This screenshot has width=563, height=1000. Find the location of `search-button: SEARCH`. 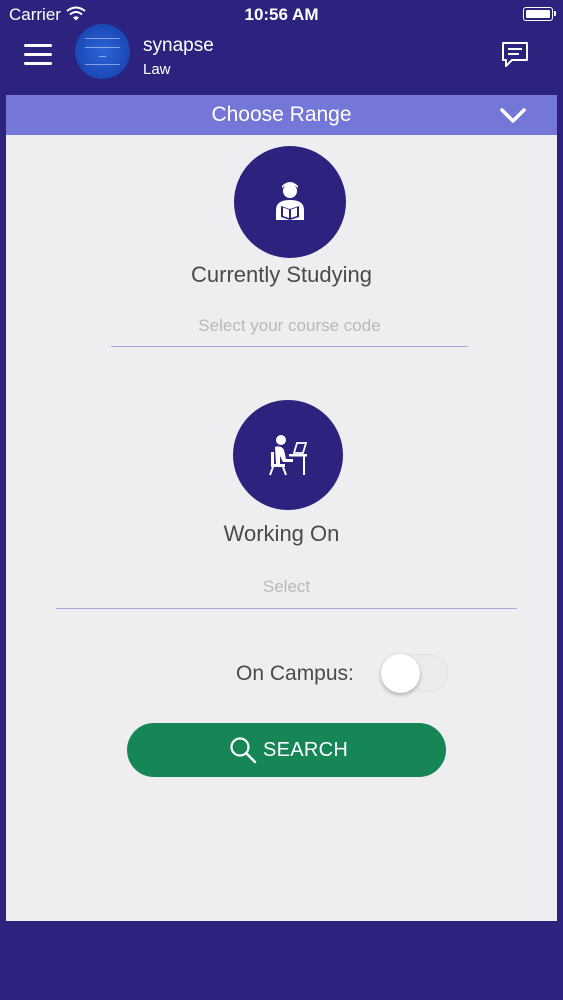

search-button: SEARCH is located at coordinates (286, 750).